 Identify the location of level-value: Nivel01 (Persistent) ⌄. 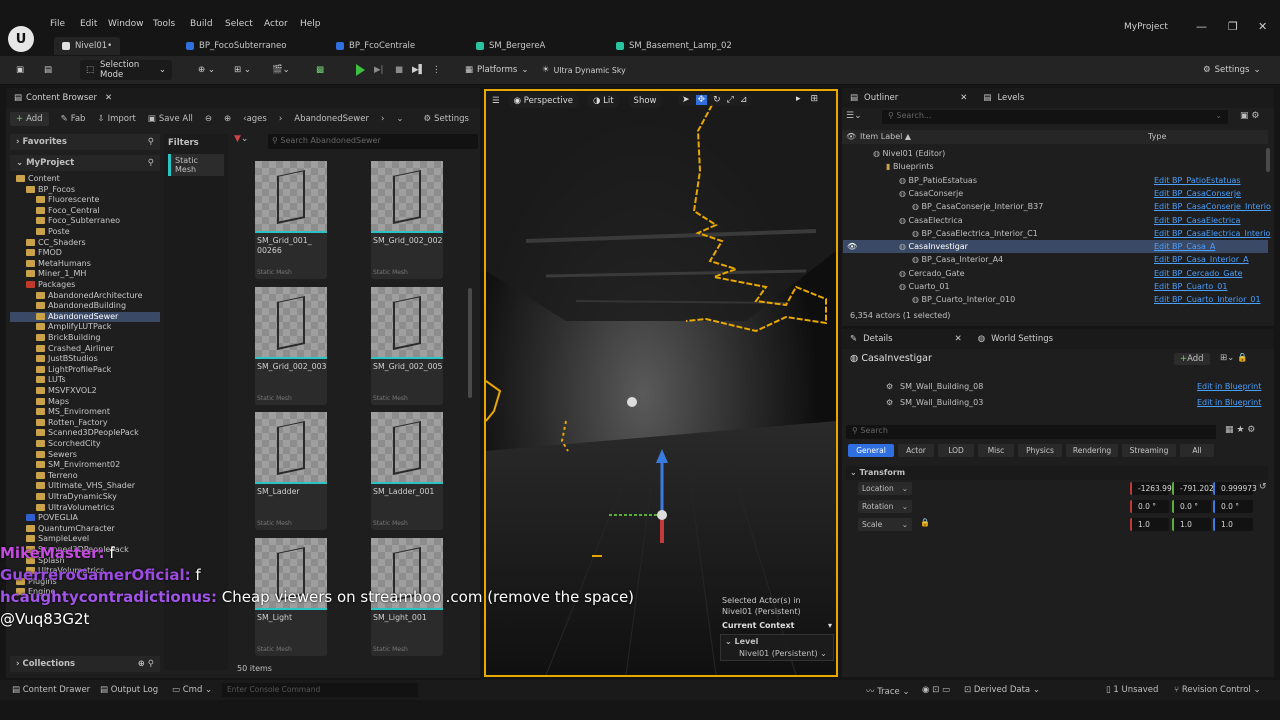
(777, 653).